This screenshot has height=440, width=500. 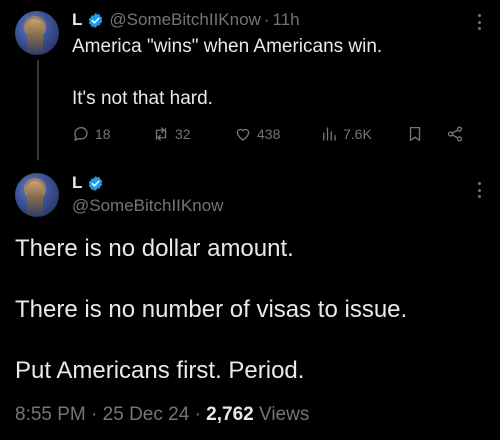 What do you see at coordinates (211, 309) in the screenshot?
I see `tweet-paragraph: There is no number of visas to issue.` at bounding box center [211, 309].